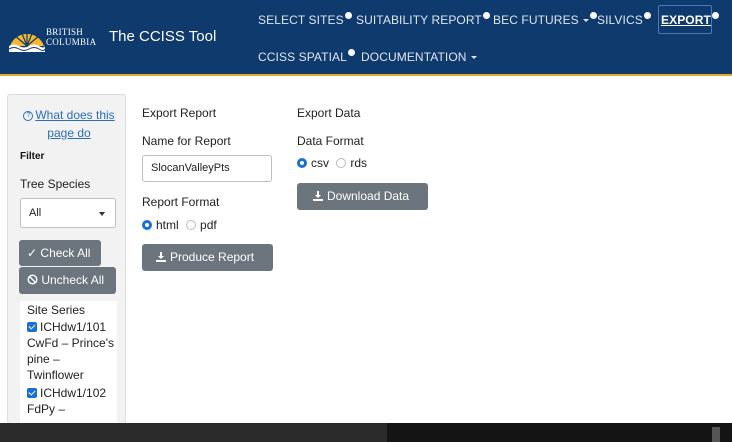 The width and height of the screenshot is (732, 442). What do you see at coordinates (71, 42) in the screenshot?
I see `logo-line-2: COLUMBIA` at bounding box center [71, 42].